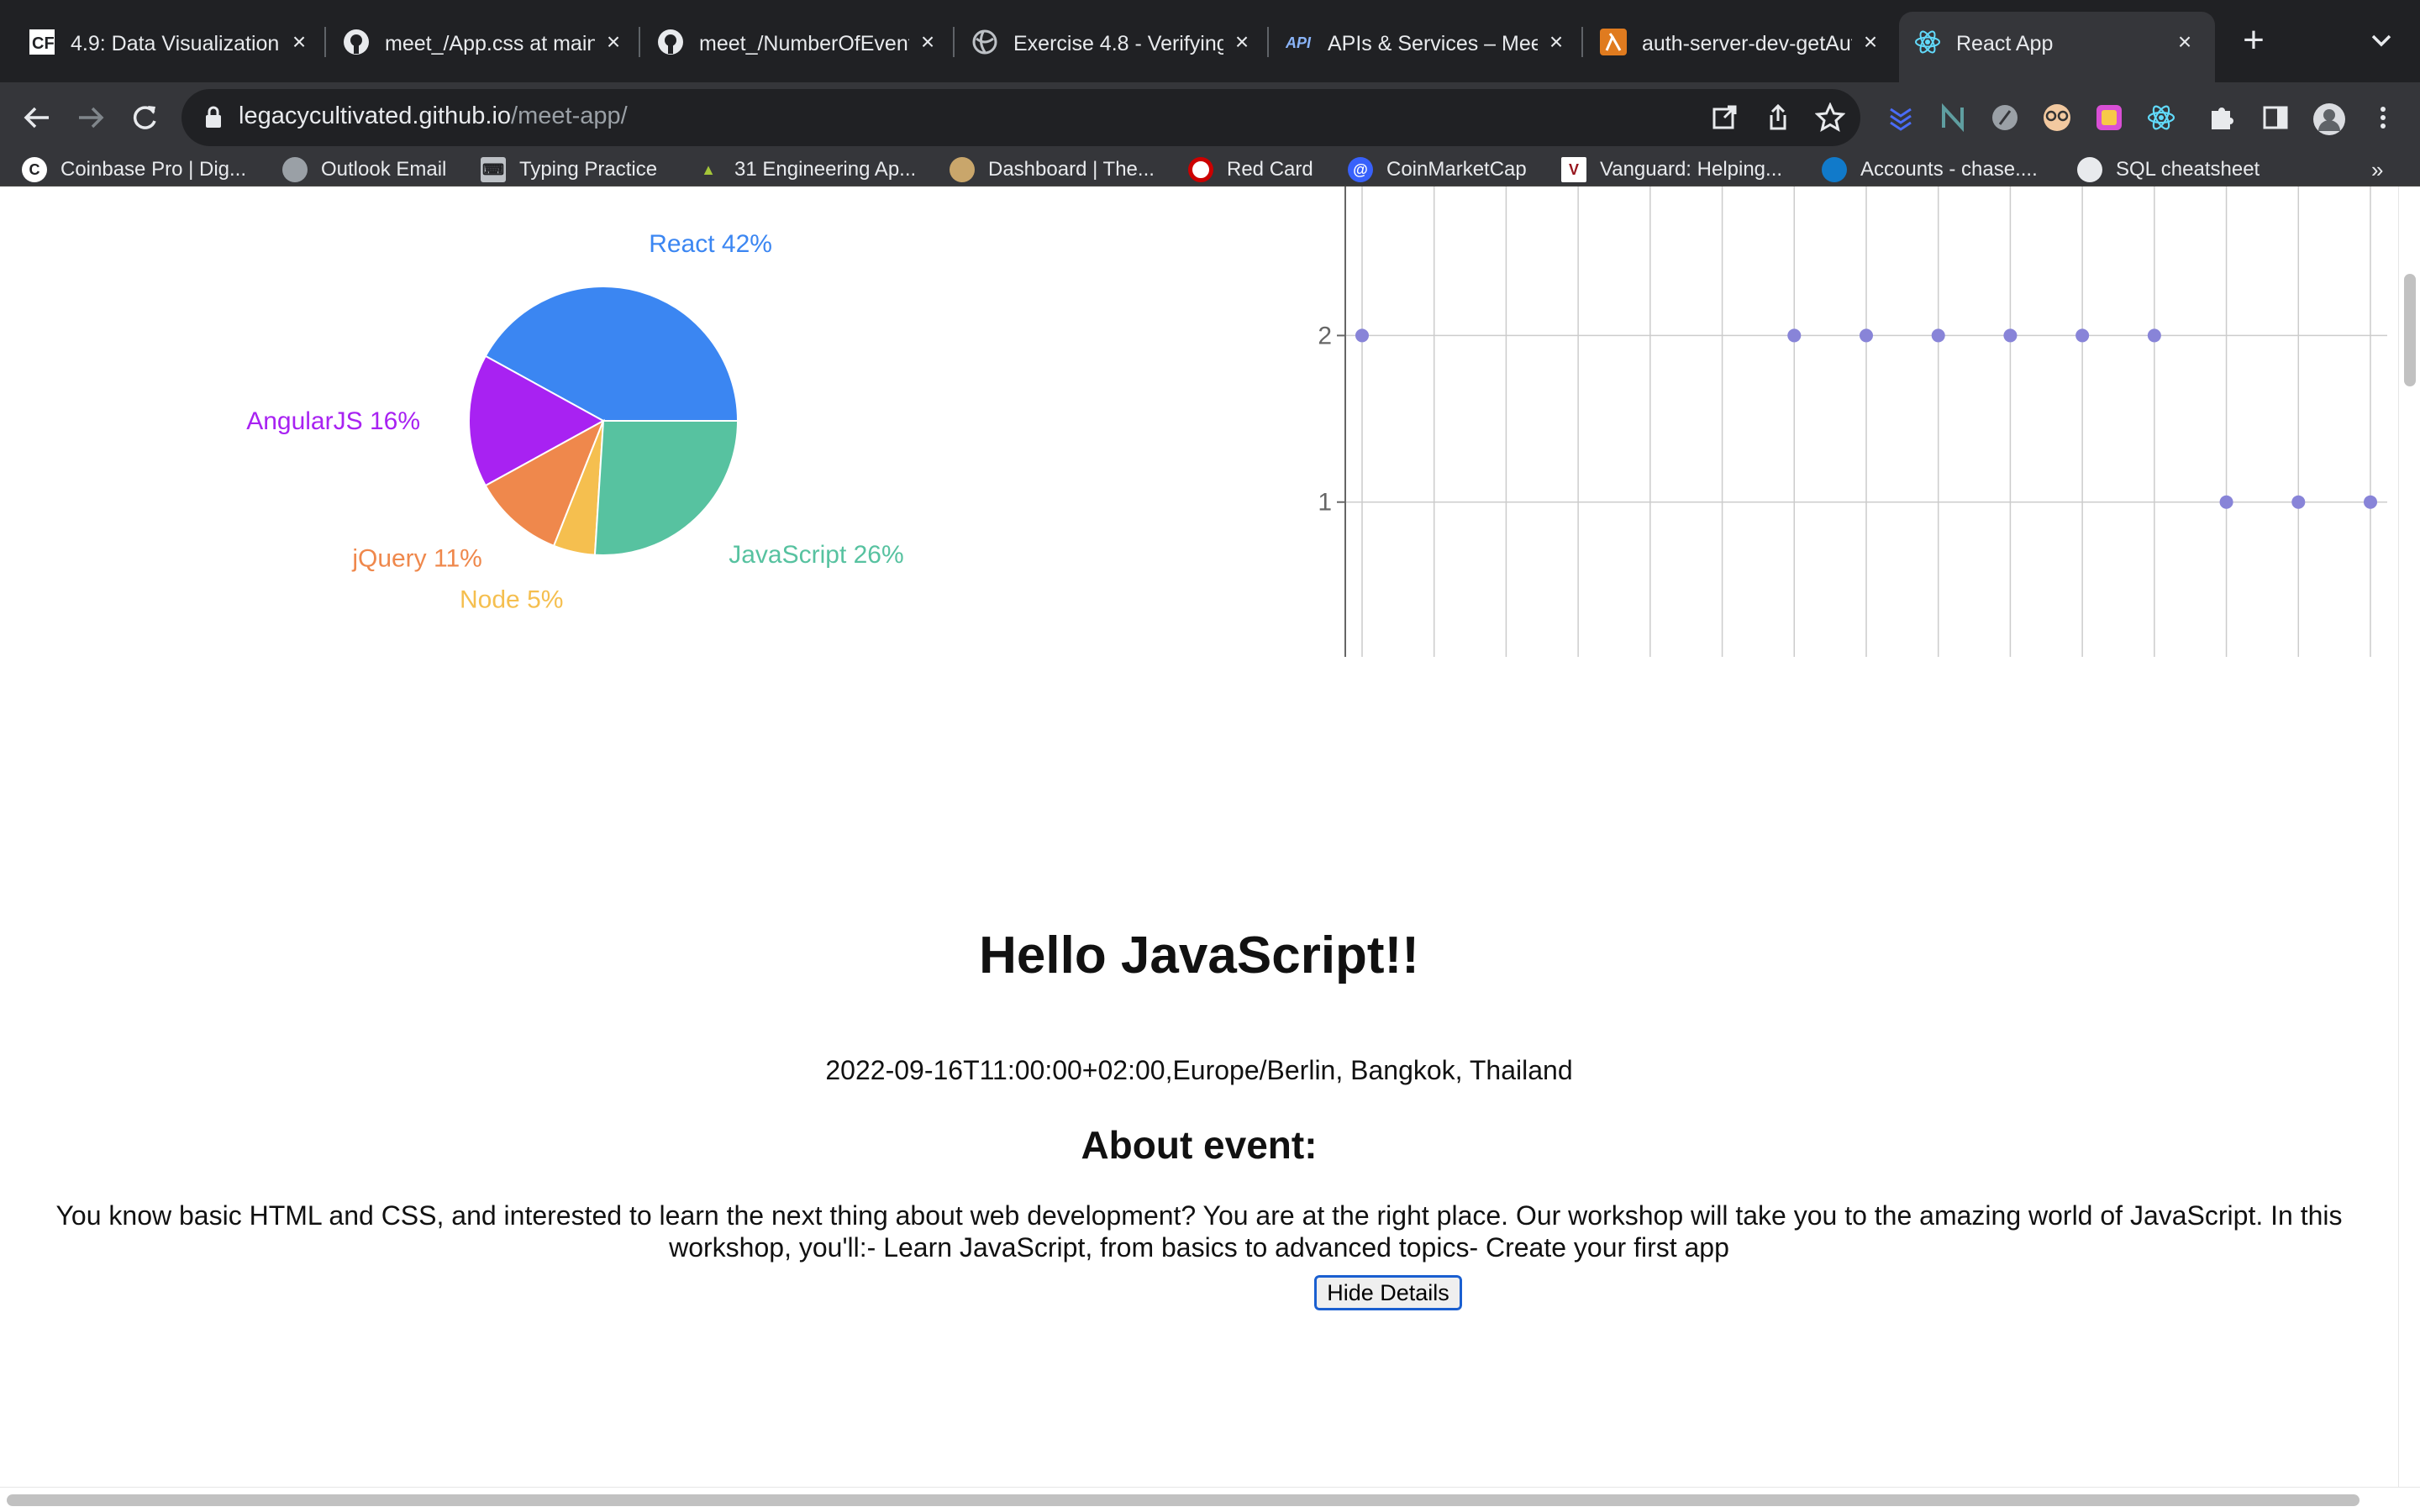 Image resolution: width=2420 pixels, height=1512 pixels. What do you see at coordinates (1325, 503) in the screenshot?
I see `y-tick-label: 1` at bounding box center [1325, 503].